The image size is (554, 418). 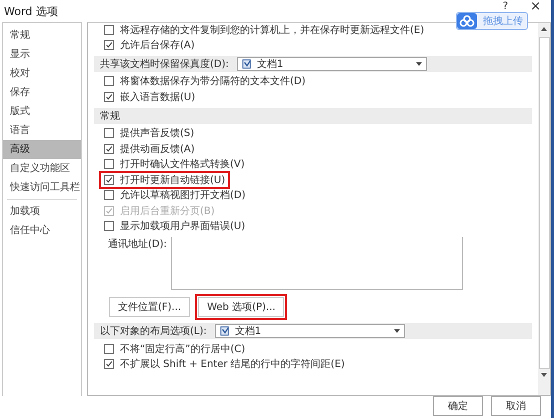 What do you see at coordinates (158, 97) in the screenshot?
I see `checkbox-label: 嵌入语言数据(U)` at bounding box center [158, 97].